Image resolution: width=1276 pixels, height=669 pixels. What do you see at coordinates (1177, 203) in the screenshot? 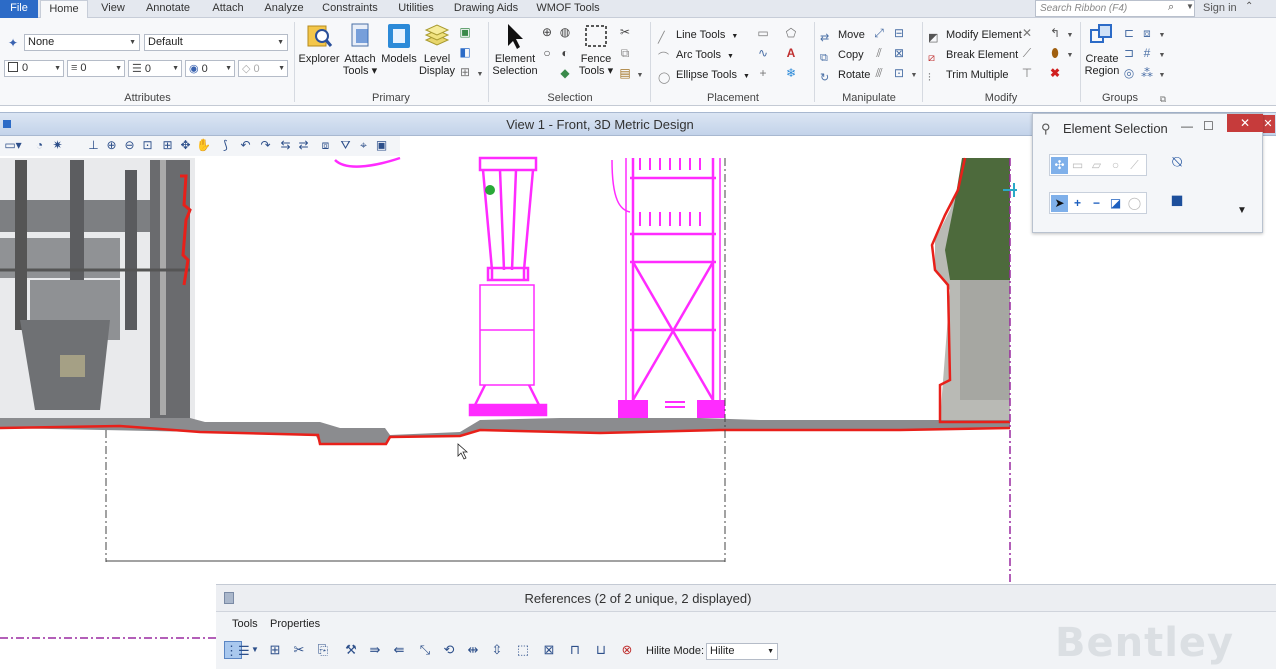
I see `select-all-icon: ◼` at bounding box center [1177, 203].